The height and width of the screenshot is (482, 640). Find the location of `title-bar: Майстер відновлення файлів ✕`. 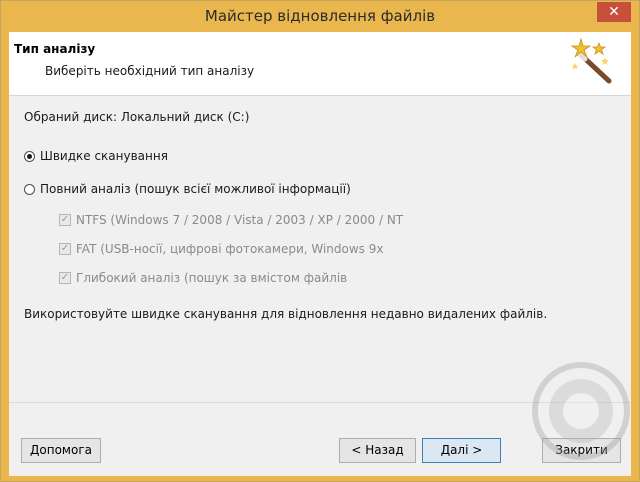

title-bar: Майстер відновлення файлів ✕ is located at coordinates (320, 16).